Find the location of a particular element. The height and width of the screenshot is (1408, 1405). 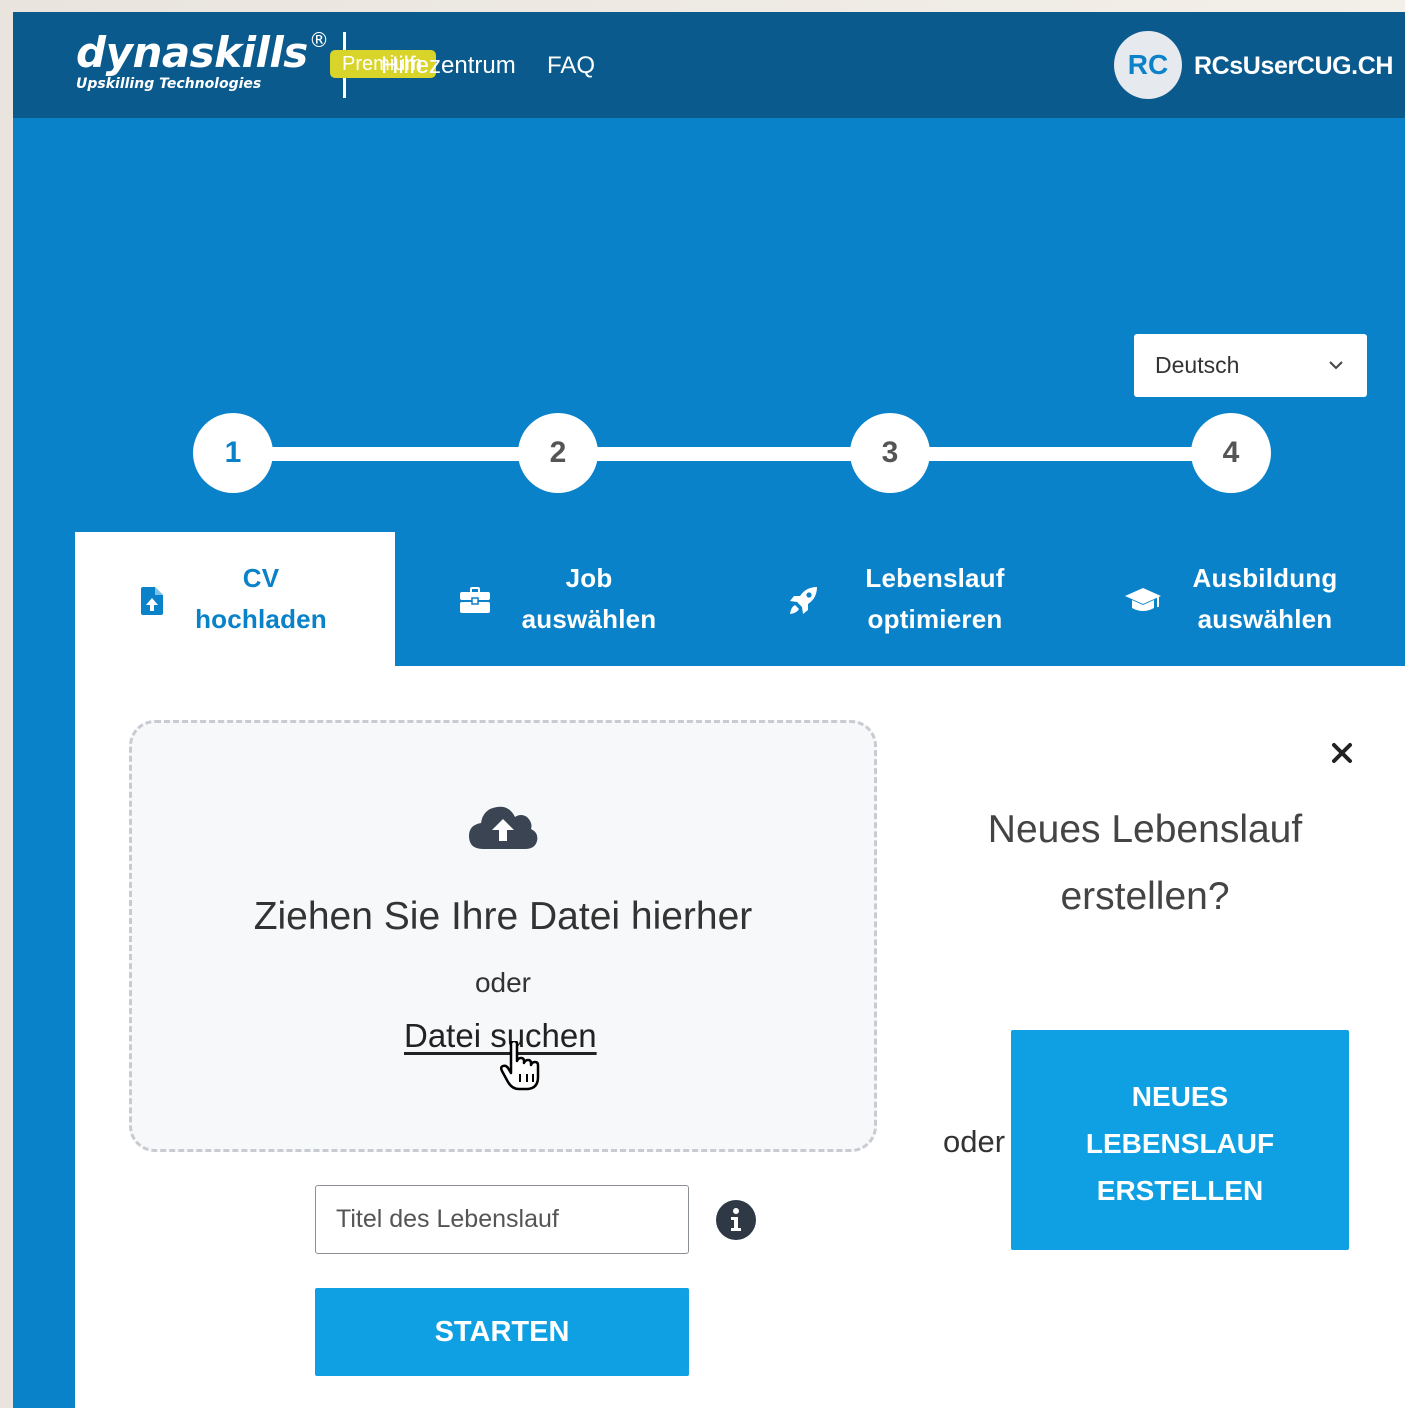

stepper-track is located at coordinates (733, 454).